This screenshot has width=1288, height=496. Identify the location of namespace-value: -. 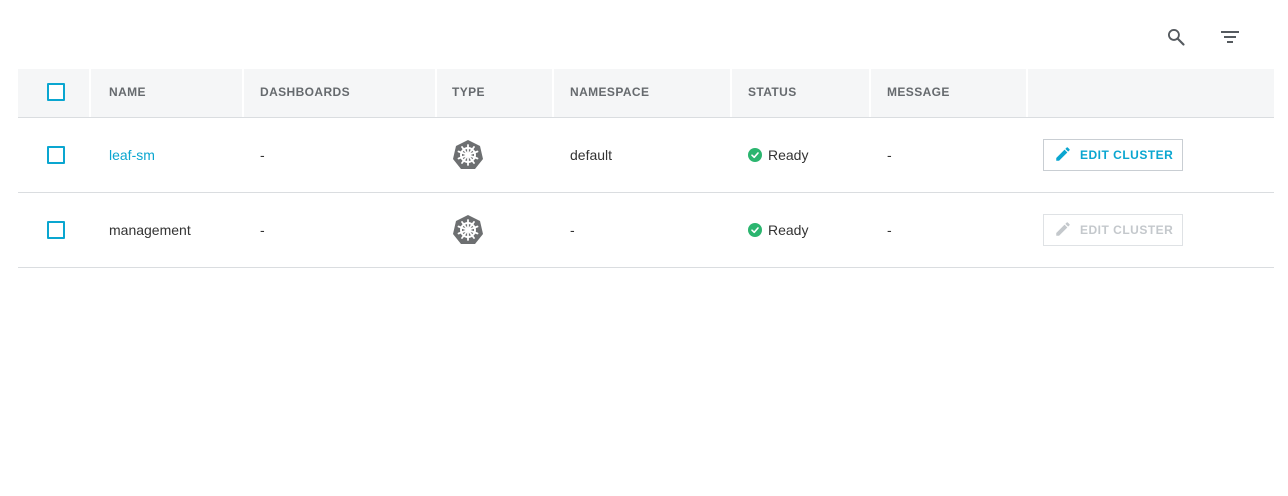
(572, 230).